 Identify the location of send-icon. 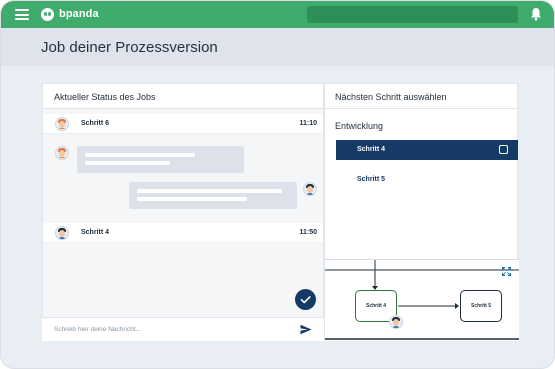
(306, 329).